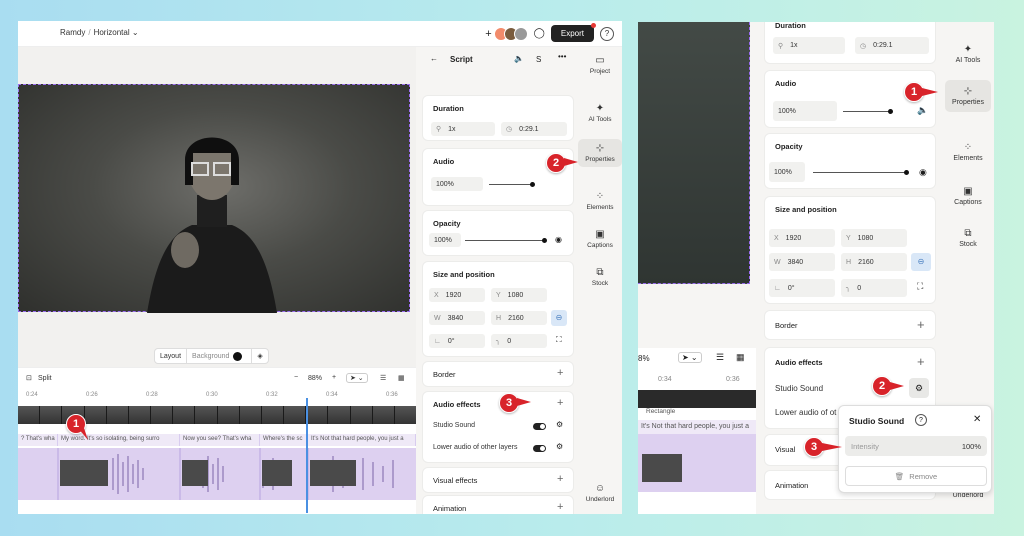  What do you see at coordinates (510, 33) in the screenshot?
I see `collaborator-avatars` at bounding box center [510, 33].